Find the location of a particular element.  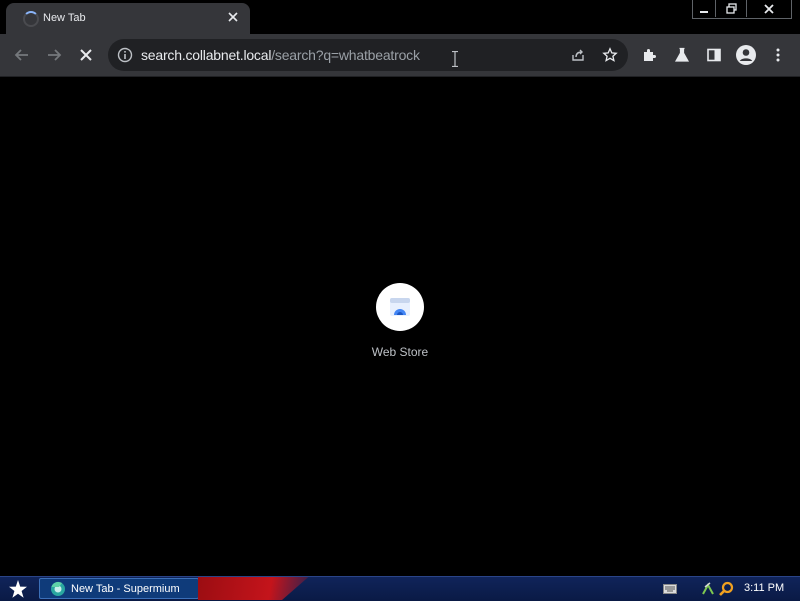

forward-button is located at coordinates (54, 55).